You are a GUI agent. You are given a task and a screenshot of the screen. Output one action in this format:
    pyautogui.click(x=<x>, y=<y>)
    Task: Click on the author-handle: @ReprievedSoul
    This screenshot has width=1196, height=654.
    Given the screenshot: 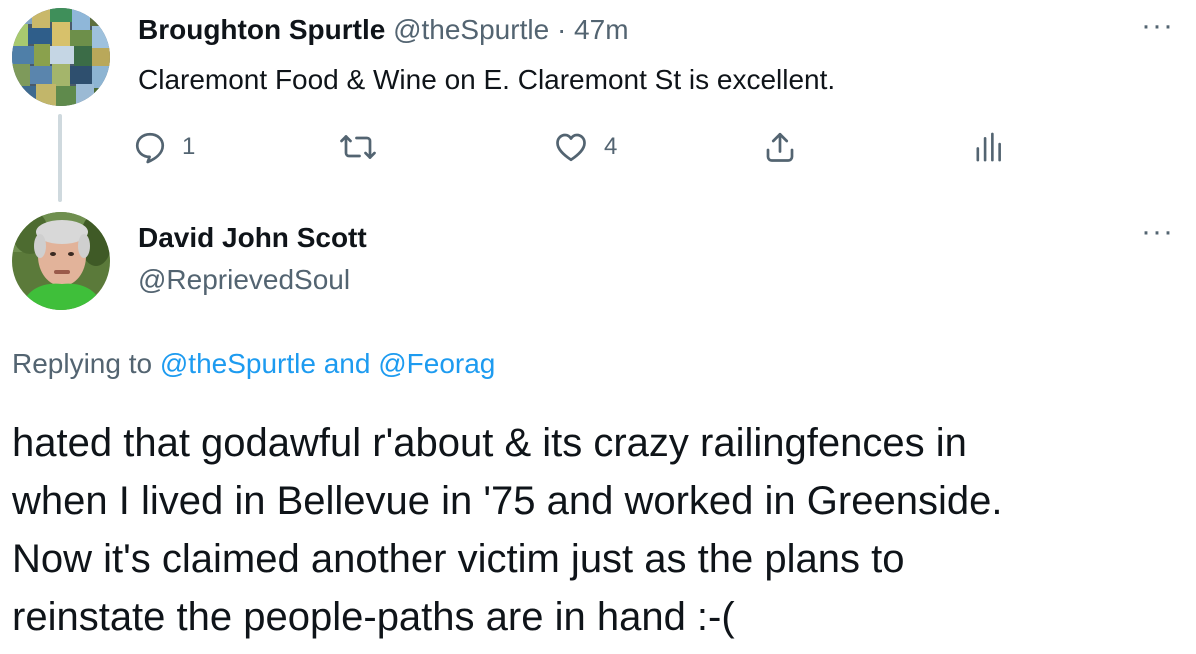 What is the action you would take?
    pyautogui.click(x=244, y=280)
    